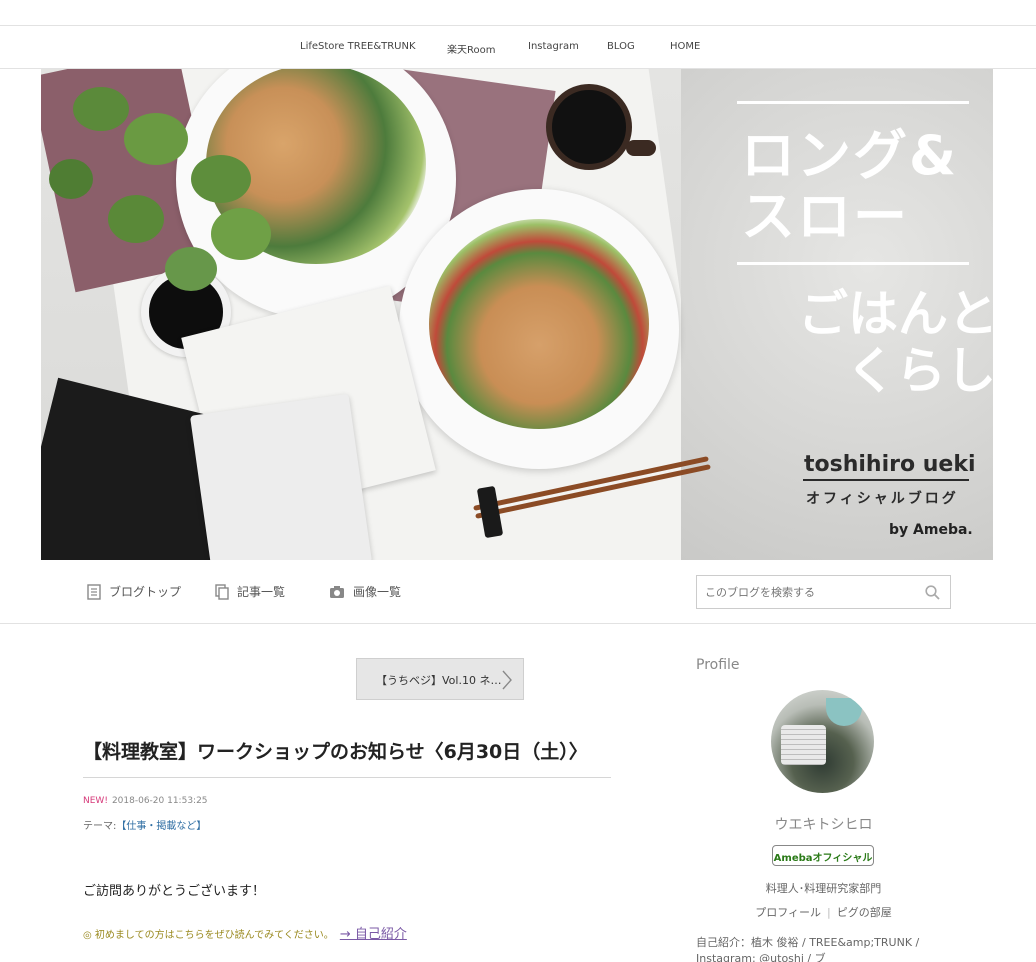  Describe the element at coordinates (95, 801) in the screenshot. I see `new-badge: NEW!` at that location.